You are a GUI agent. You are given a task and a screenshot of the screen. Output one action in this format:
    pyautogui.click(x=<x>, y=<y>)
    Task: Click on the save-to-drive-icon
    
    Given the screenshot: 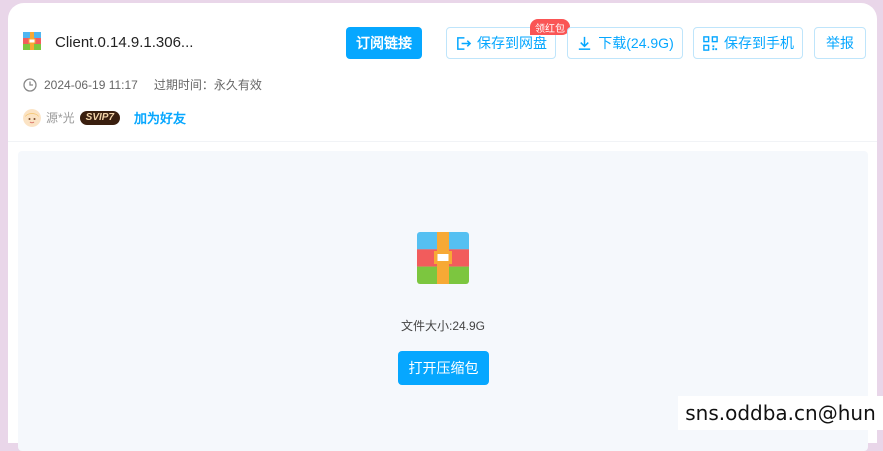 What is the action you would take?
    pyautogui.click(x=464, y=43)
    